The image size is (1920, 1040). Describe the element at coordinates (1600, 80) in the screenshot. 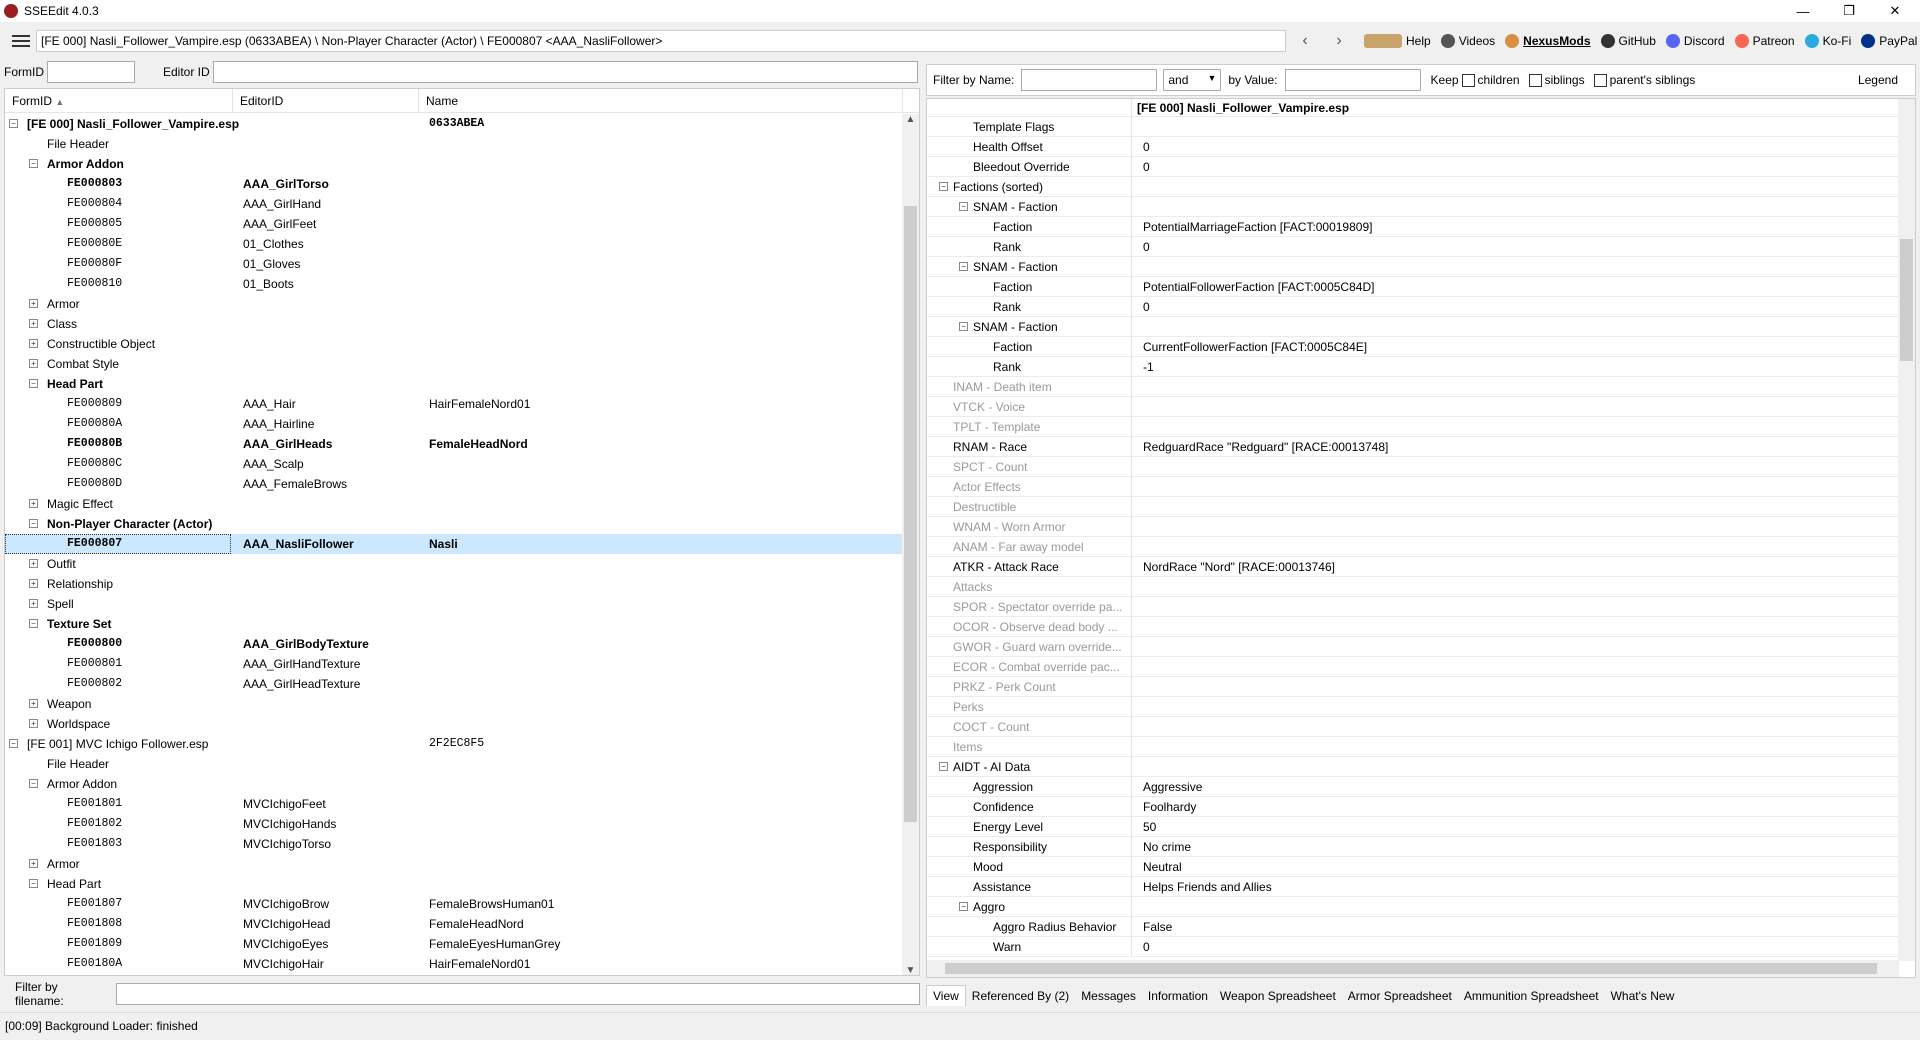

I see `parents-siblings-checkbox` at that location.